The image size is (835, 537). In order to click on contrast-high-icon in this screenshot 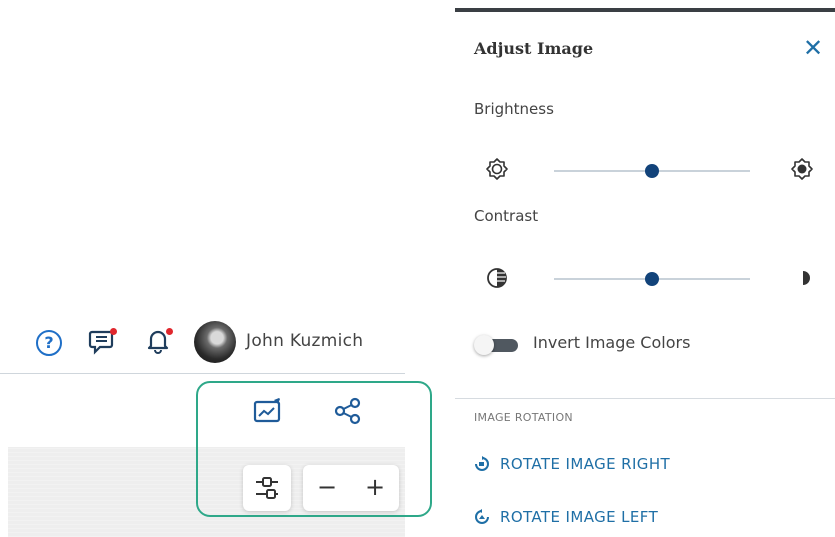, I will do `click(806, 280)`.